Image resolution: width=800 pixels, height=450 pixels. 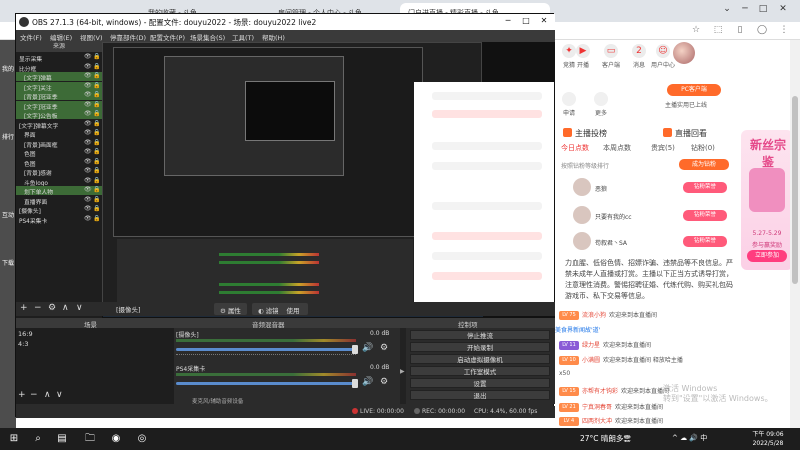 What do you see at coordinates (644, 216) in the screenshot?
I see `rank-row: 只要有我的cc 钻粉荣誉` at bounding box center [644, 216].